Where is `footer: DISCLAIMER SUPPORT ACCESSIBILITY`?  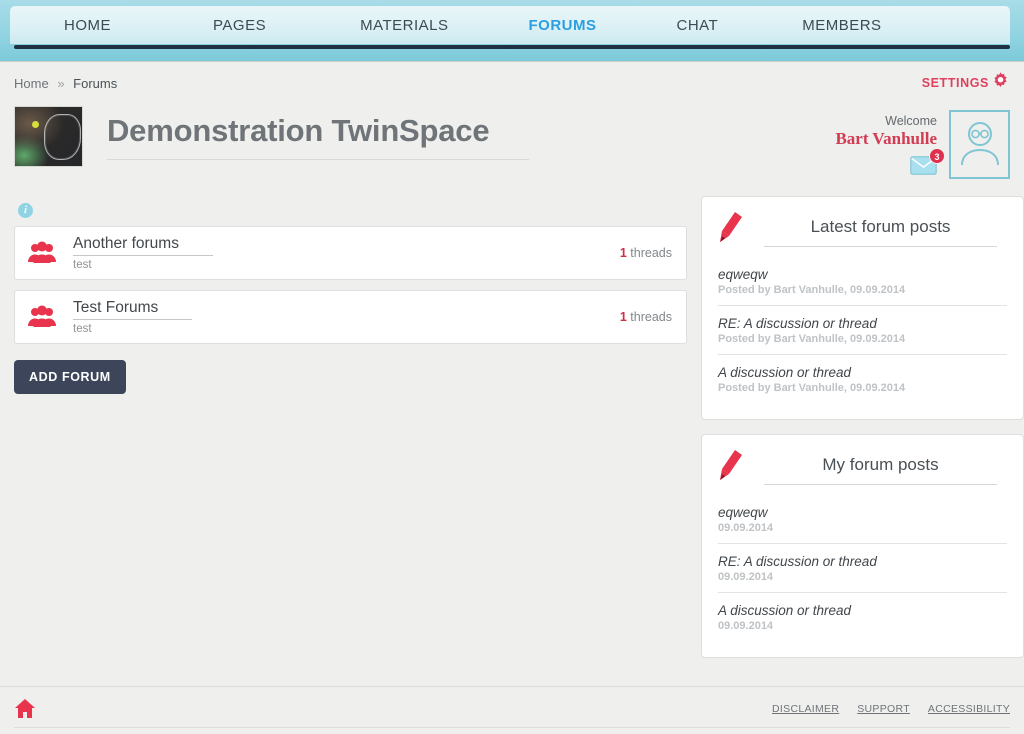 footer: DISCLAIMER SUPPORT ACCESSIBILITY is located at coordinates (512, 710).